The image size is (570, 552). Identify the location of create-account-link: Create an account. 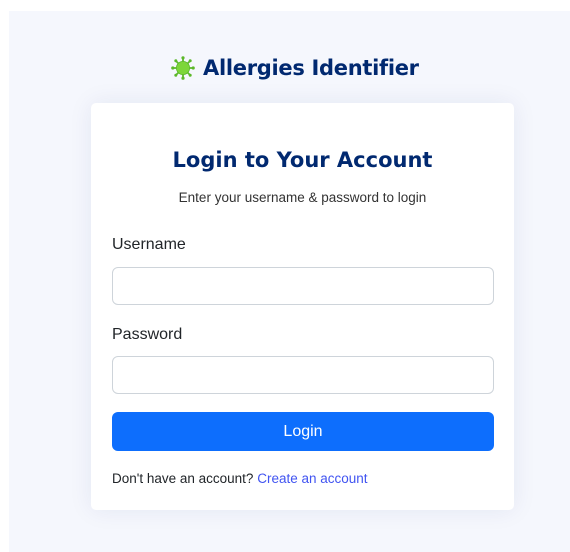
(312, 478).